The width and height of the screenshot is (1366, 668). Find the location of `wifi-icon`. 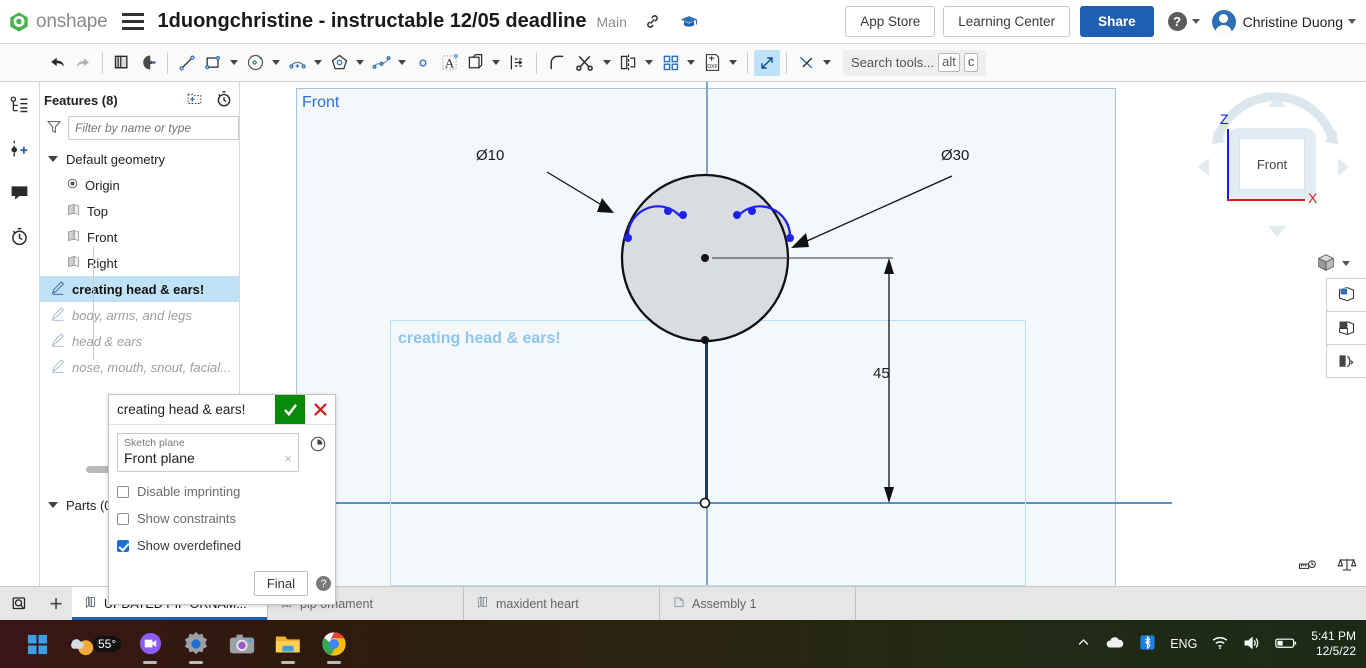

wifi-icon is located at coordinates (1220, 644).